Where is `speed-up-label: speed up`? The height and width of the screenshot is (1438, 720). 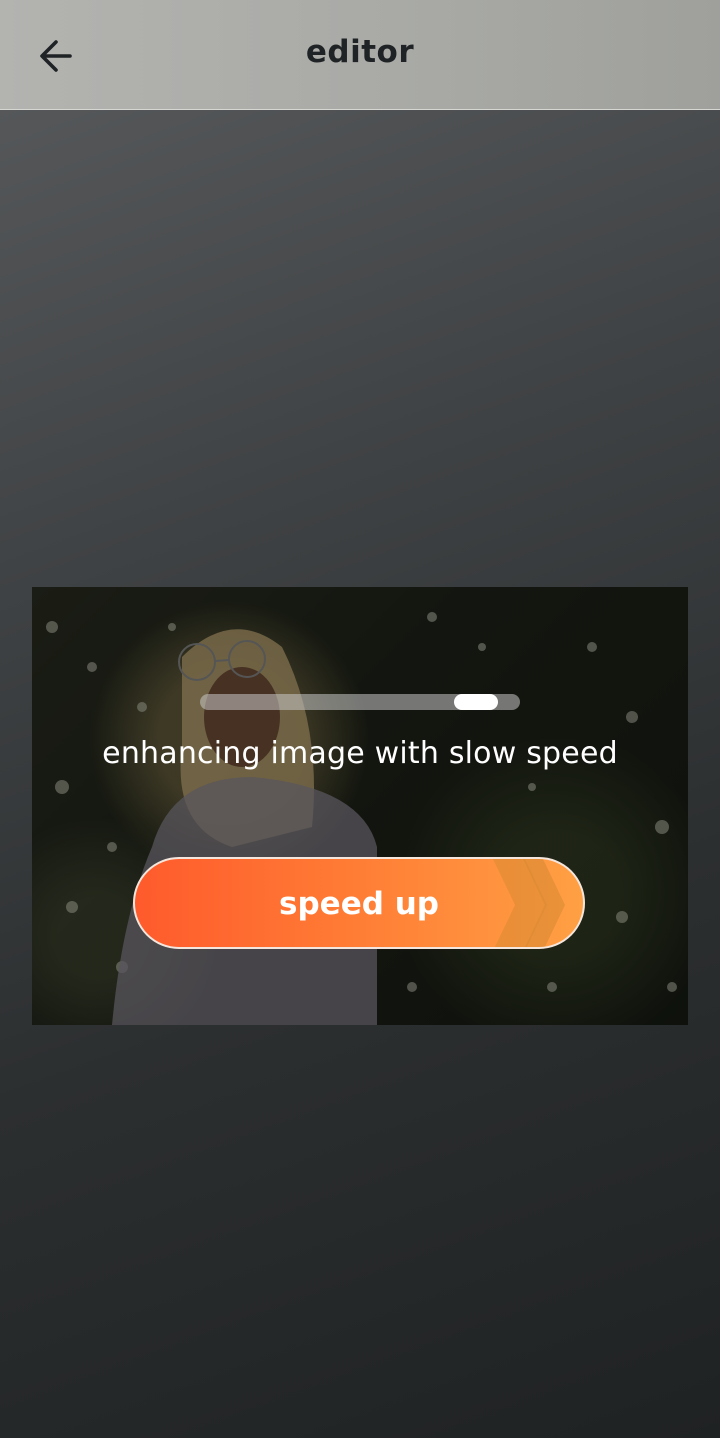
speed-up-label: speed up is located at coordinates (359, 904).